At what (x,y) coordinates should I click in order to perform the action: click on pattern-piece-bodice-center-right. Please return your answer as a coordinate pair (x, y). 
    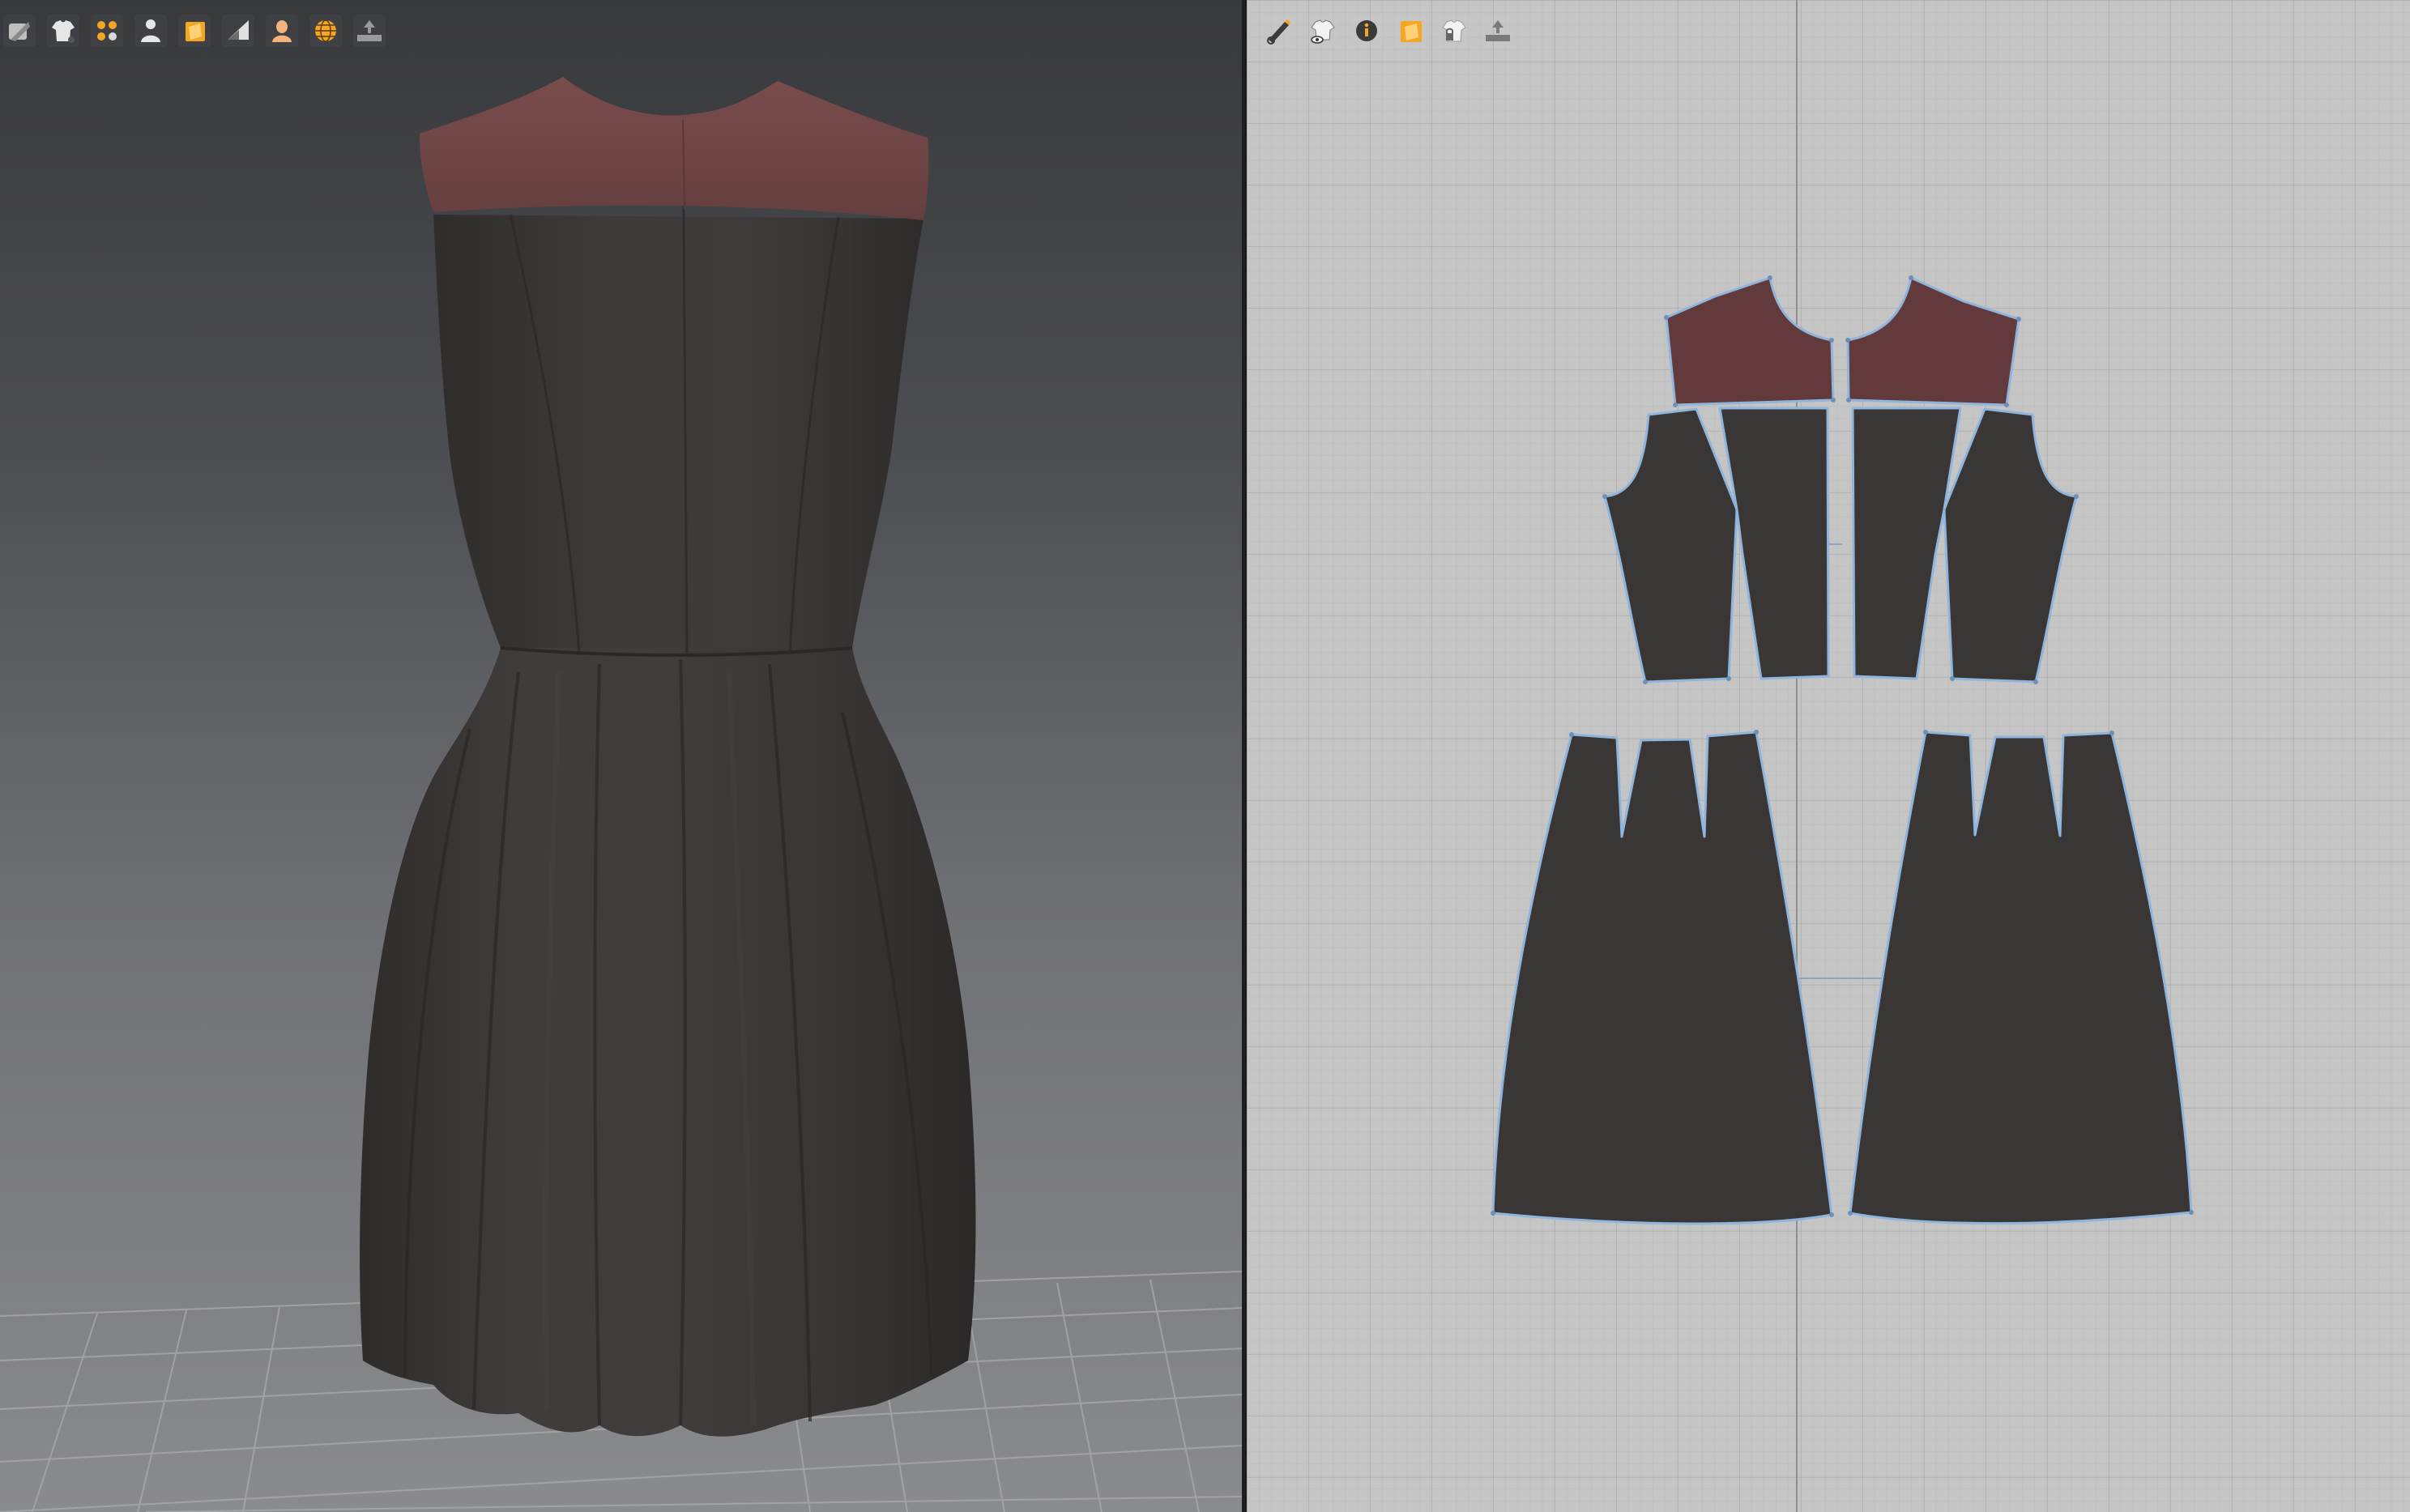
    Looking at the image, I should click on (1907, 543).